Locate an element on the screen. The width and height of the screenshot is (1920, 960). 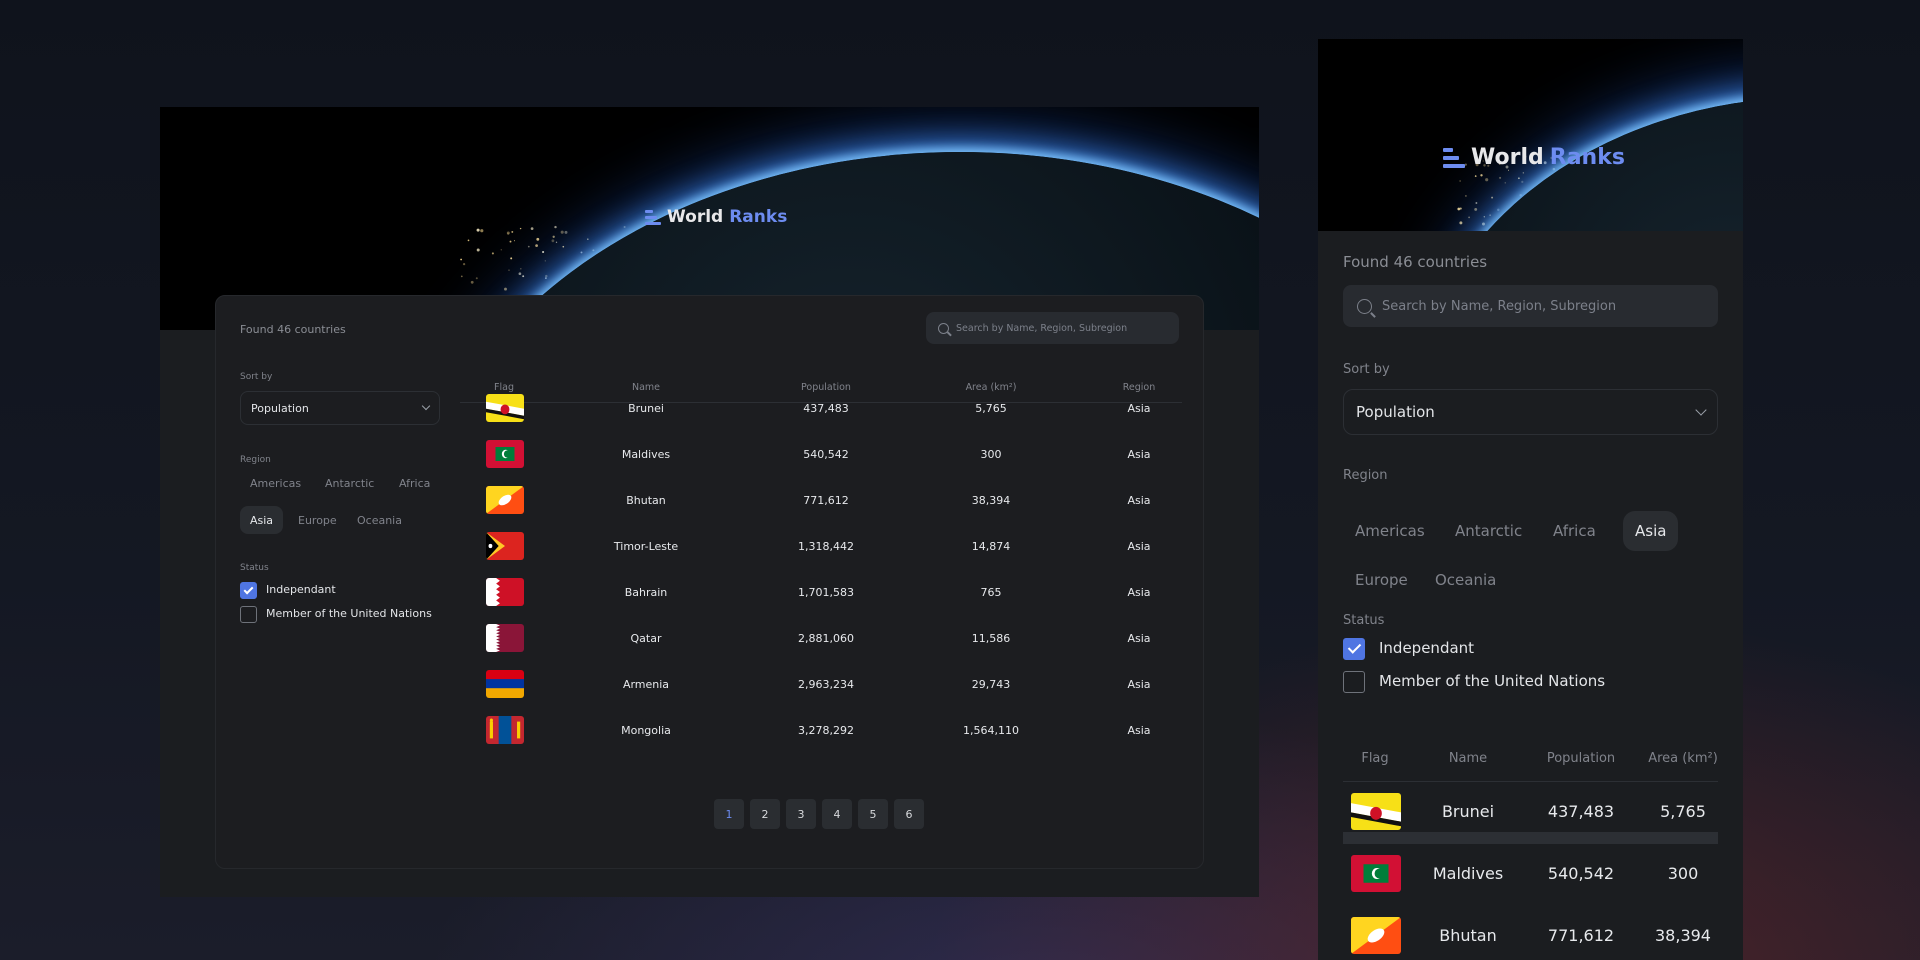
country-area: 11,586 is located at coordinates (991, 638).